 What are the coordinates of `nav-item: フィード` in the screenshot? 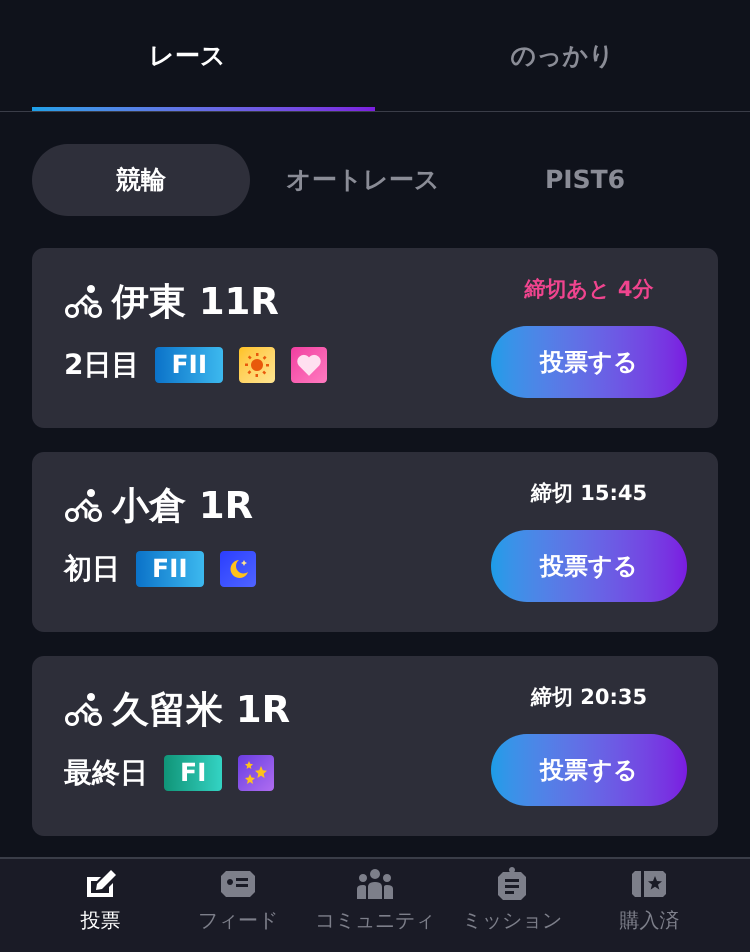 It's located at (237, 905).